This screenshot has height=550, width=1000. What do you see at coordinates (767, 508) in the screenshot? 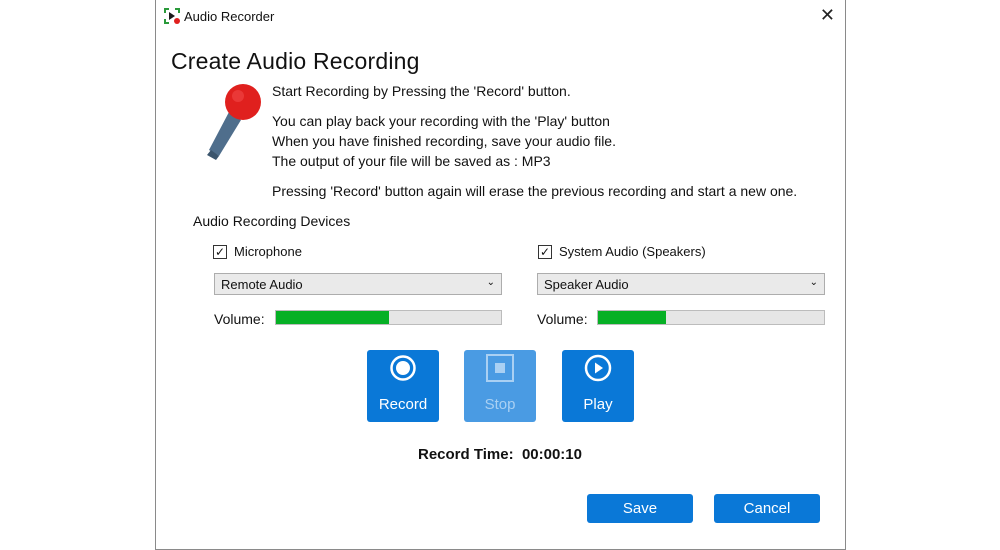
I see `cancel-button: Cancel` at bounding box center [767, 508].